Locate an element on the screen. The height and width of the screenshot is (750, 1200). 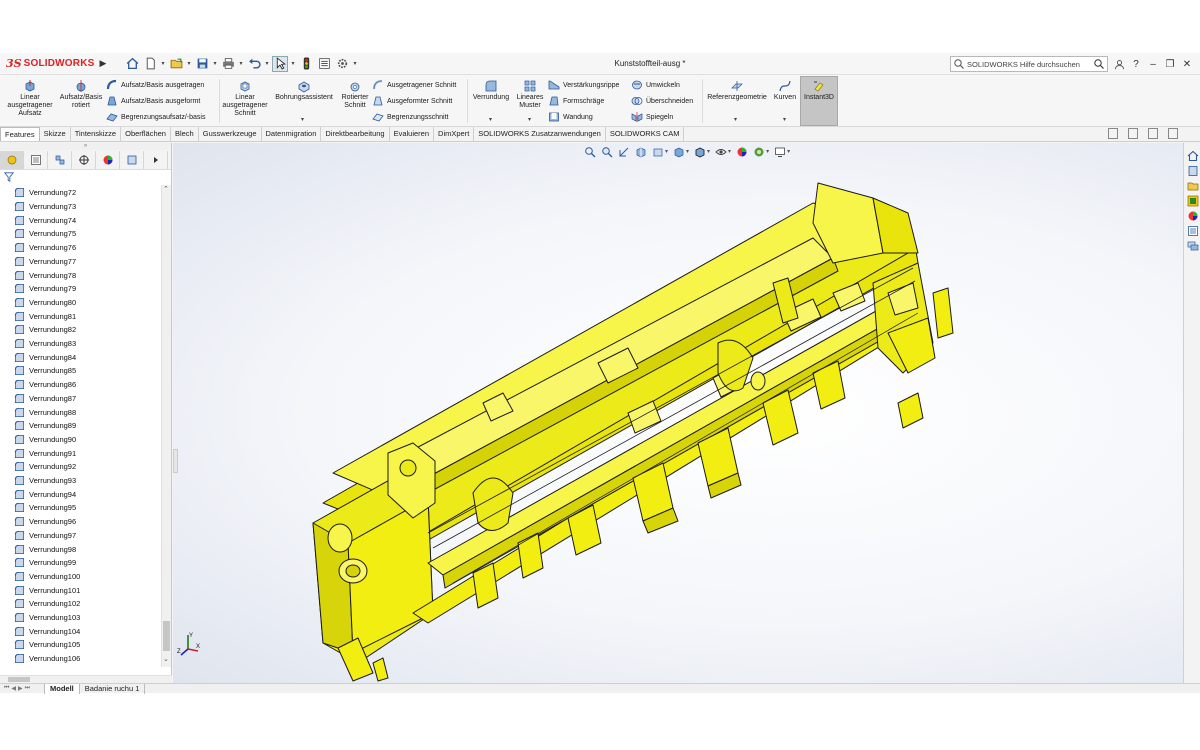
rebuild-traffic-light-icon is located at coordinates (306, 64).